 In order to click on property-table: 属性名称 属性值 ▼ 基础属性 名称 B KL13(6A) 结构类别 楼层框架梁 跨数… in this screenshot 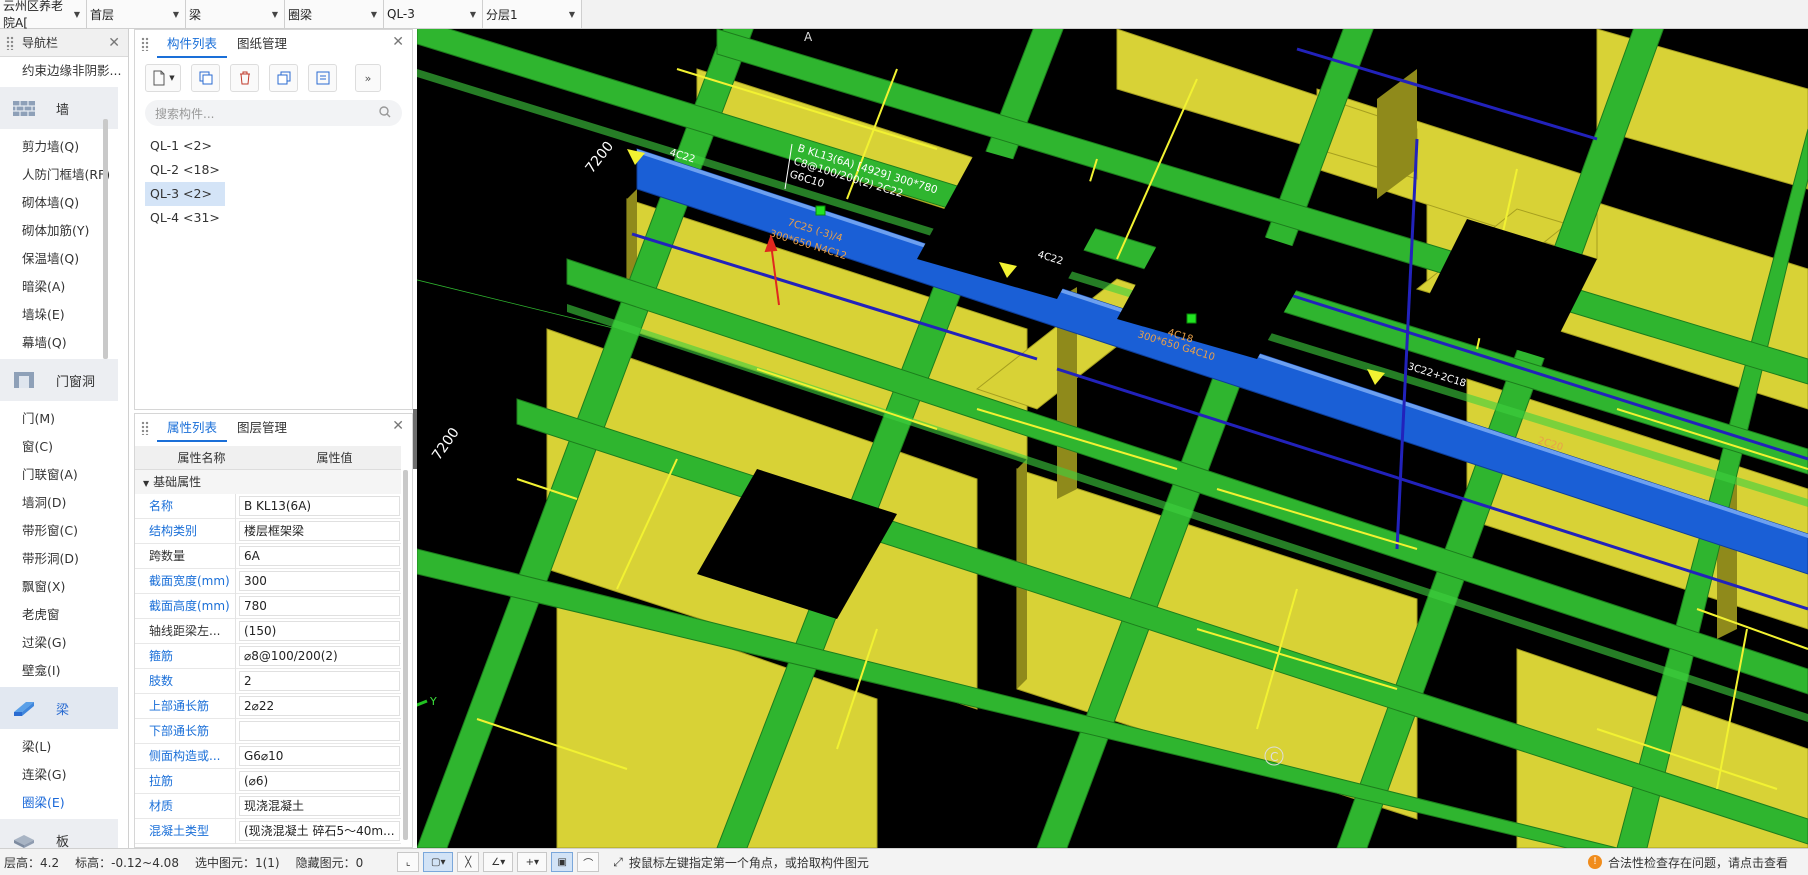, I will do `click(268, 645)`.